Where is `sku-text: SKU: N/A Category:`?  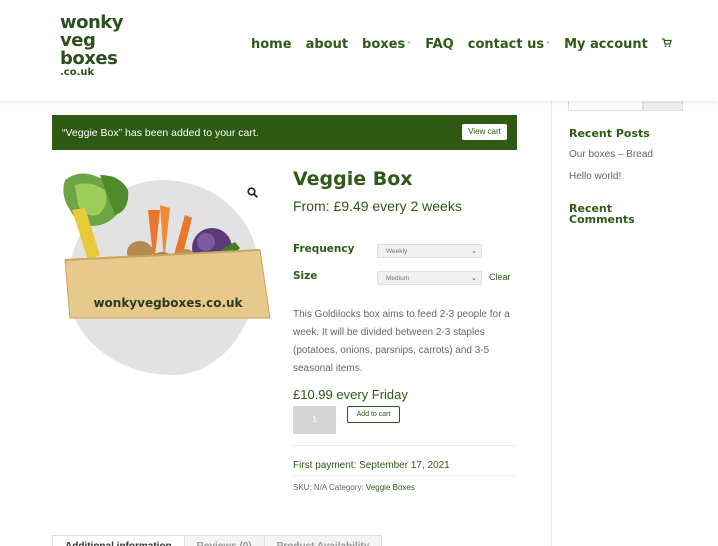 sku-text: SKU: N/A Category: is located at coordinates (329, 487).